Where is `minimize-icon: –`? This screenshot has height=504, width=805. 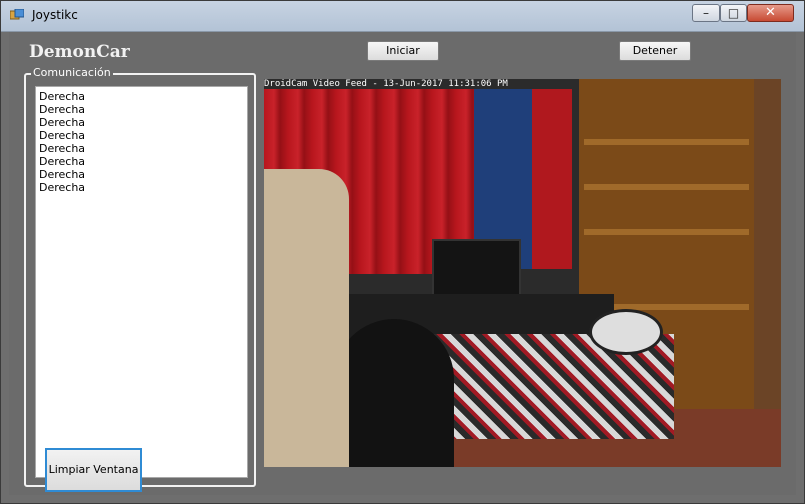
minimize-icon: – is located at coordinates (706, 13).